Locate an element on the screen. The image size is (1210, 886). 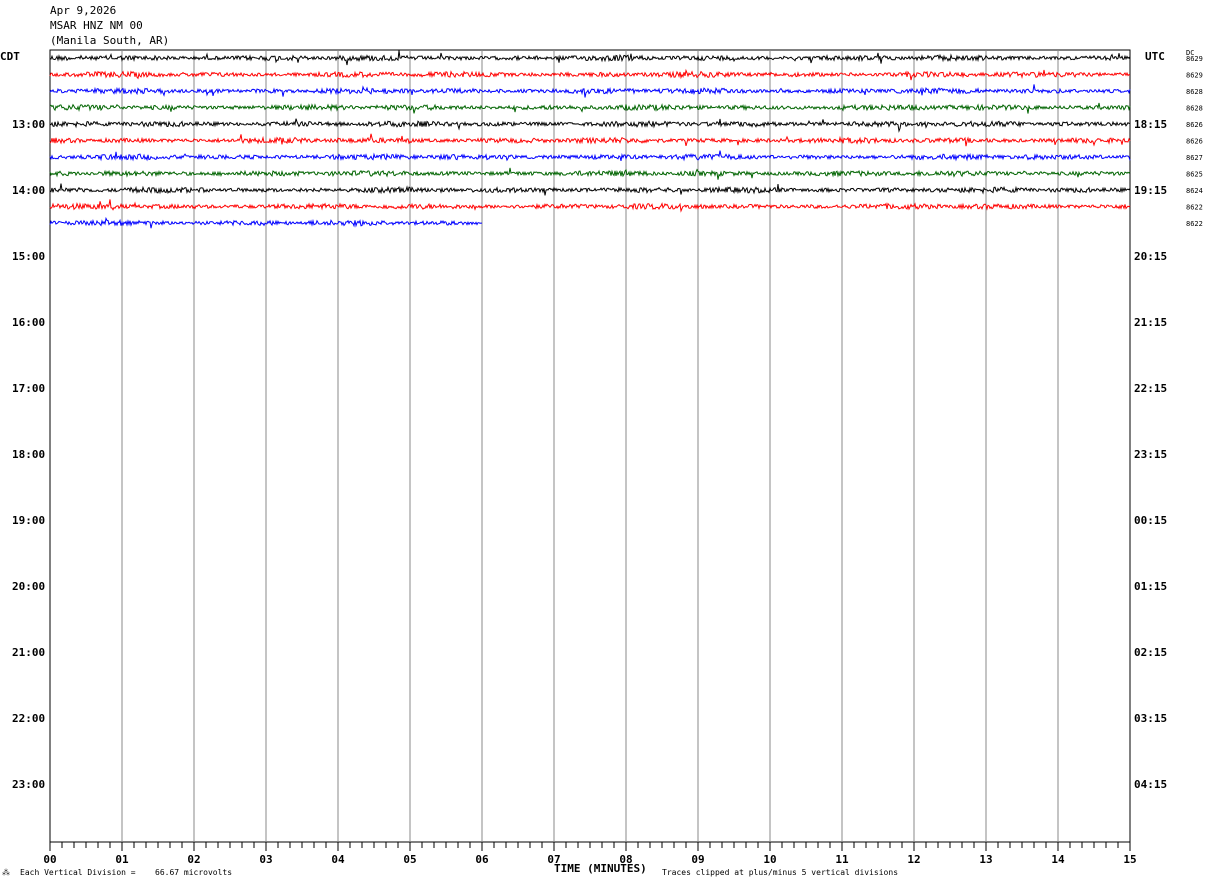
right-hour-label: 22:15 is located at coordinates (1150, 388).